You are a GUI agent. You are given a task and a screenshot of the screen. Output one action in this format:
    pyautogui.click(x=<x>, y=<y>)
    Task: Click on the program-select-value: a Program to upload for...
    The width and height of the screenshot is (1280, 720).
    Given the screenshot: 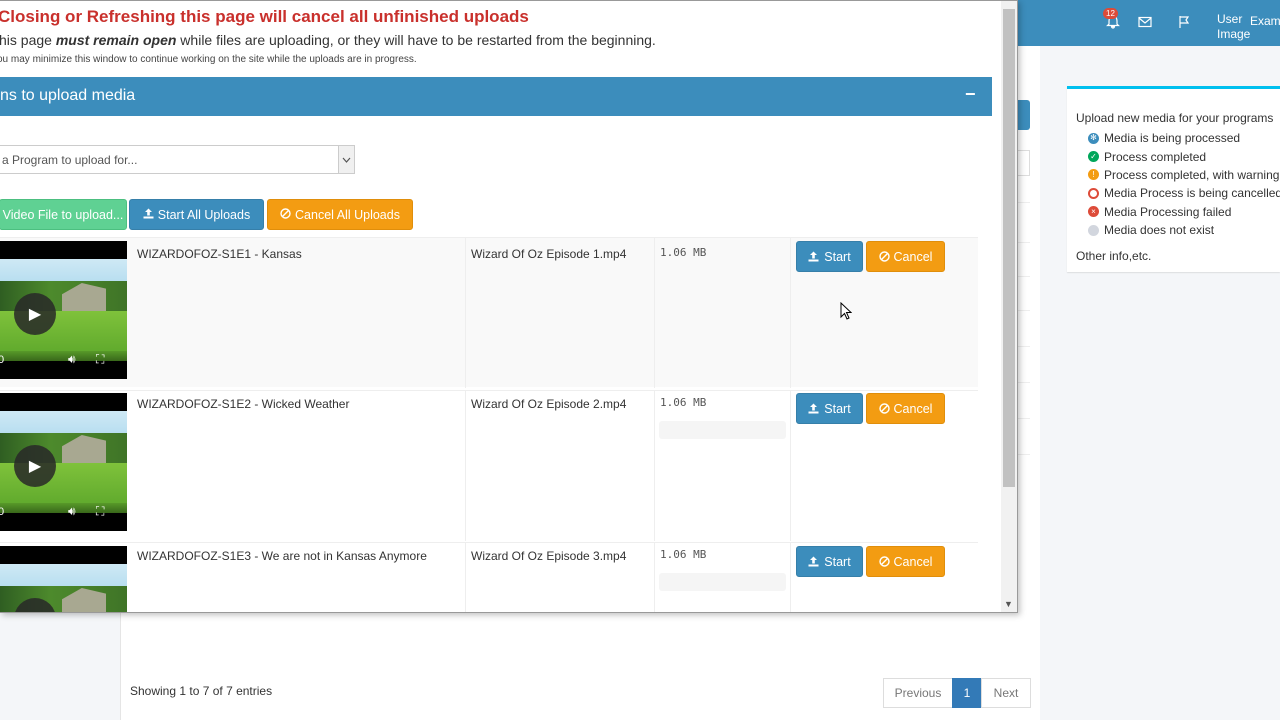 What is the action you would take?
    pyautogui.click(x=70, y=160)
    